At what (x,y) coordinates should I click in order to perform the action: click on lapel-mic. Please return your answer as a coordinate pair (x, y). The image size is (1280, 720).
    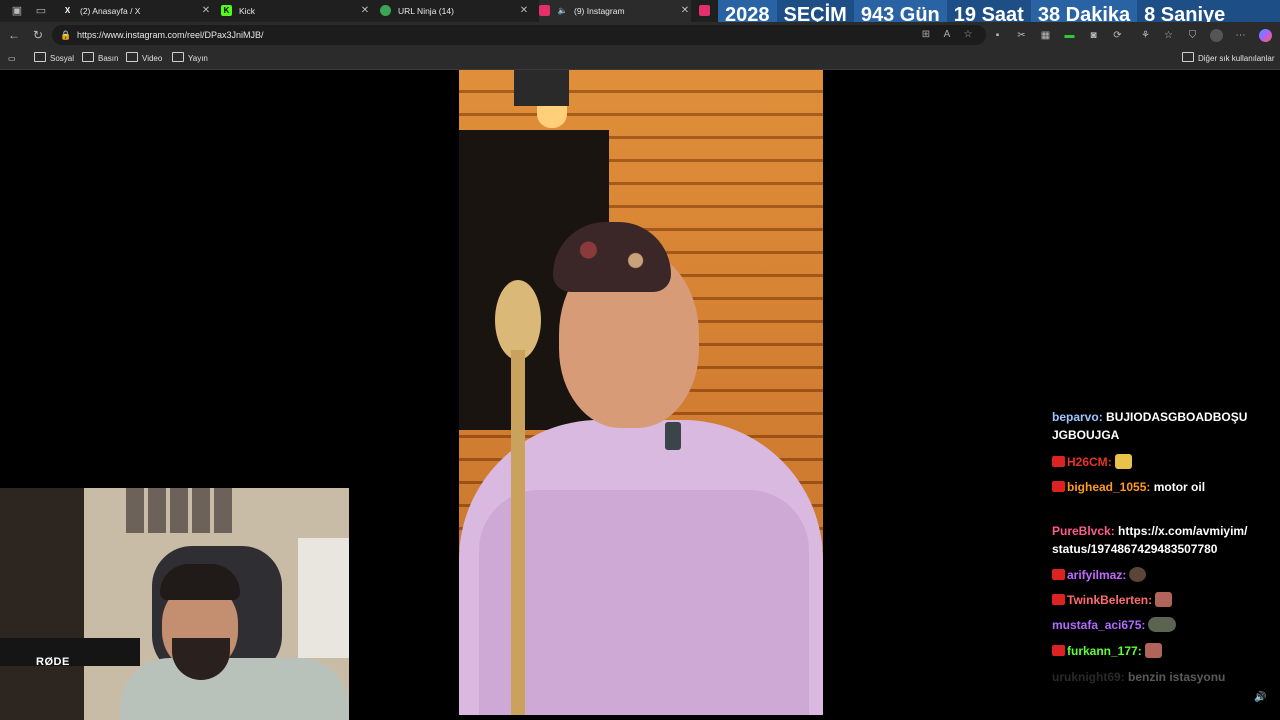
    Looking at the image, I should click on (673, 436).